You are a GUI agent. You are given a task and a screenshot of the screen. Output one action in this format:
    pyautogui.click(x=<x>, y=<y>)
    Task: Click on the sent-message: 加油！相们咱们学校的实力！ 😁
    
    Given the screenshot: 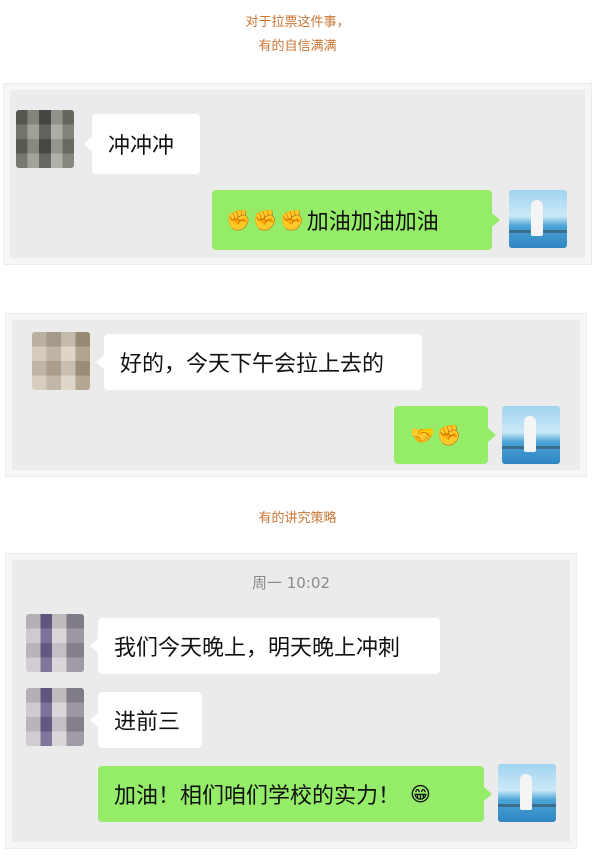 What is the action you would take?
    pyautogui.click(x=295, y=794)
    